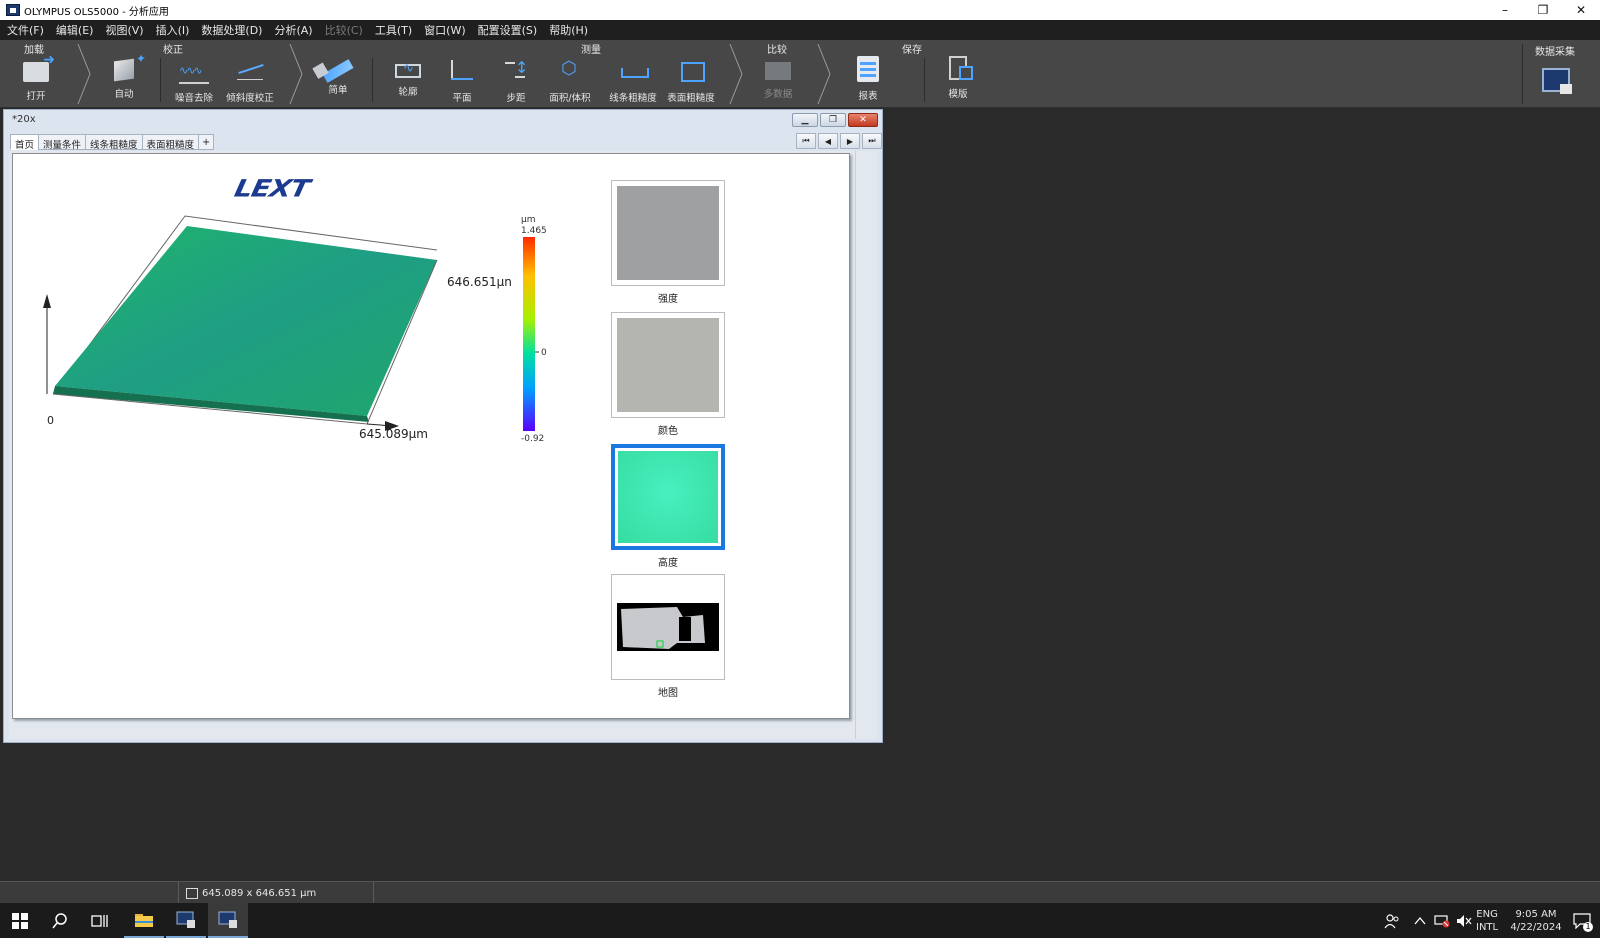  Describe the element at coordinates (1487, 927) in the screenshot. I see `lang-layout: INTL` at that location.